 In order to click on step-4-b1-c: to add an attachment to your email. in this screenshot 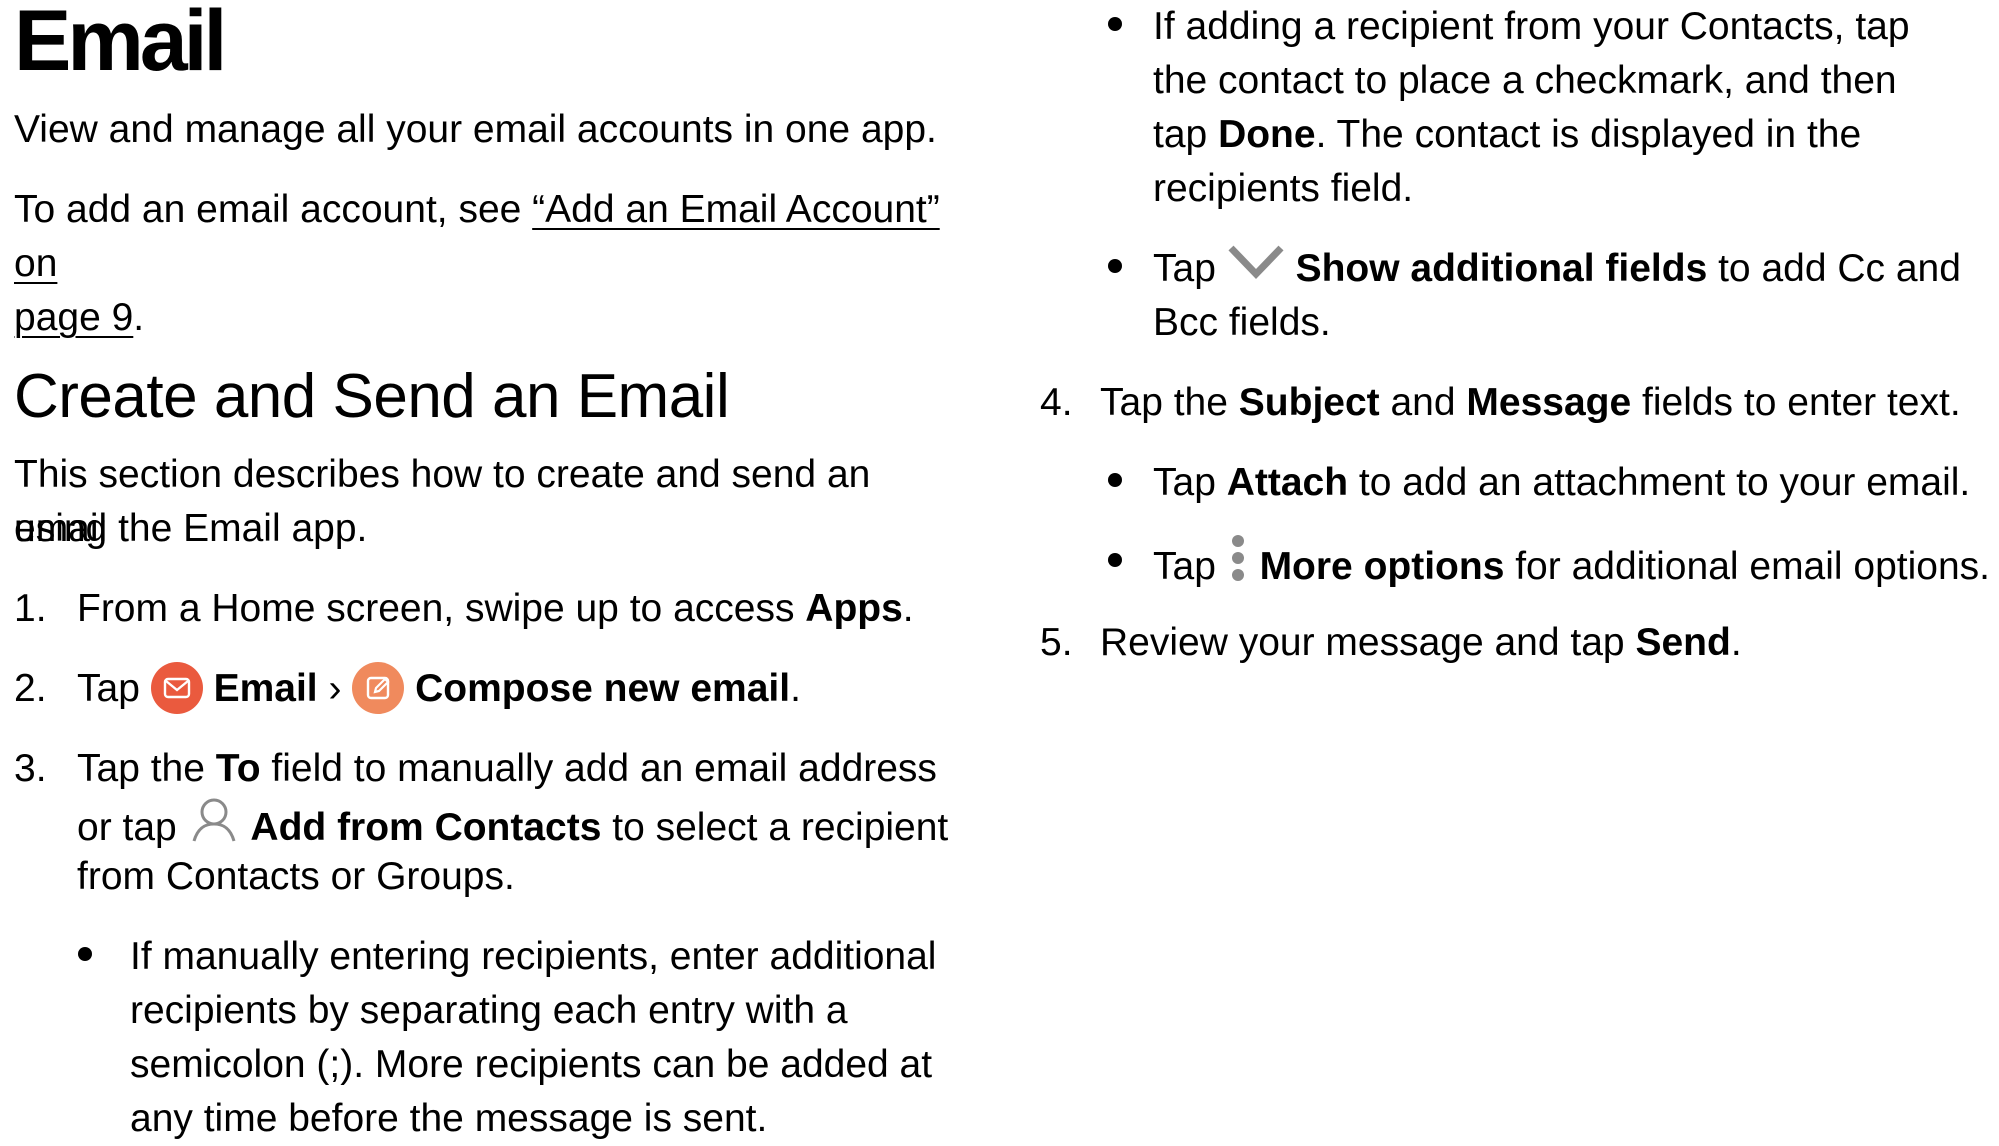, I will do `click(1659, 482)`.